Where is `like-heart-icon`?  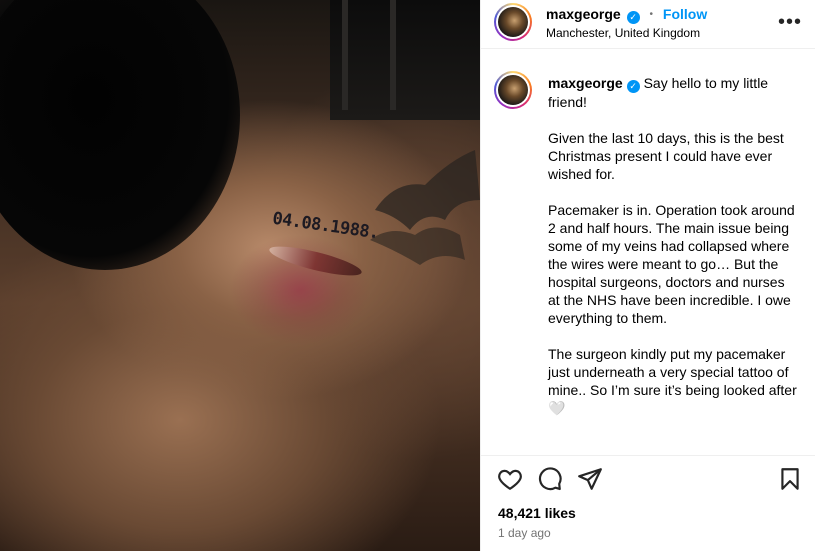 like-heart-icon is located at coordinates (510, 479).